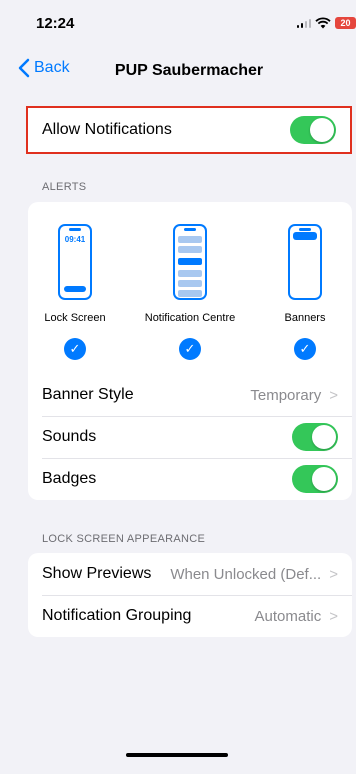  What do you see at coordinates (323, 23) in the screenshot?
I see `wifi-icon` at bounding box center [323, 23].